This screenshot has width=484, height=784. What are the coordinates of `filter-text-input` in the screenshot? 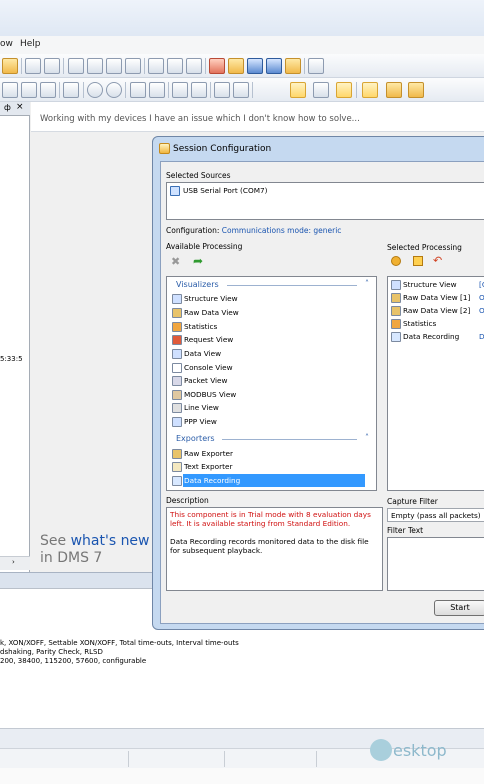 It's located at (435, 564).